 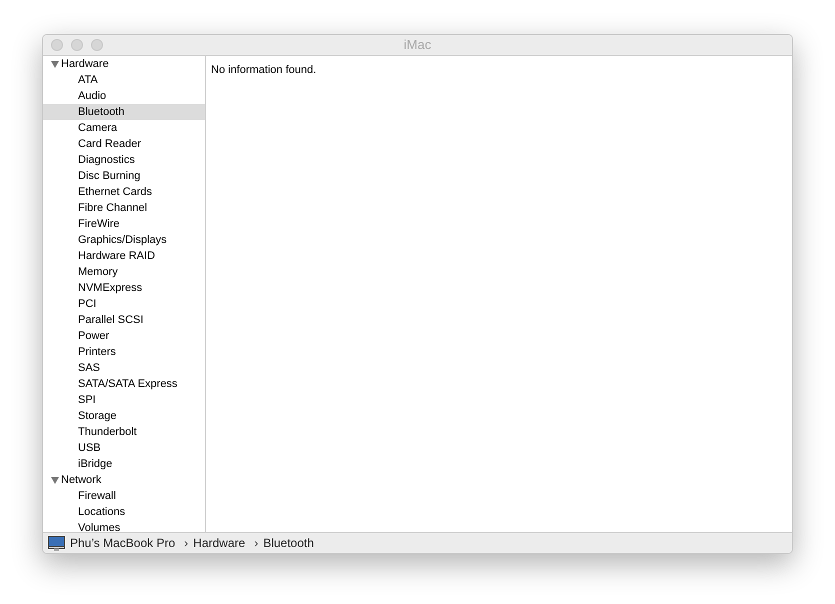 I want to click on sidebar-item: Firewall, so click(x=124, y=496).